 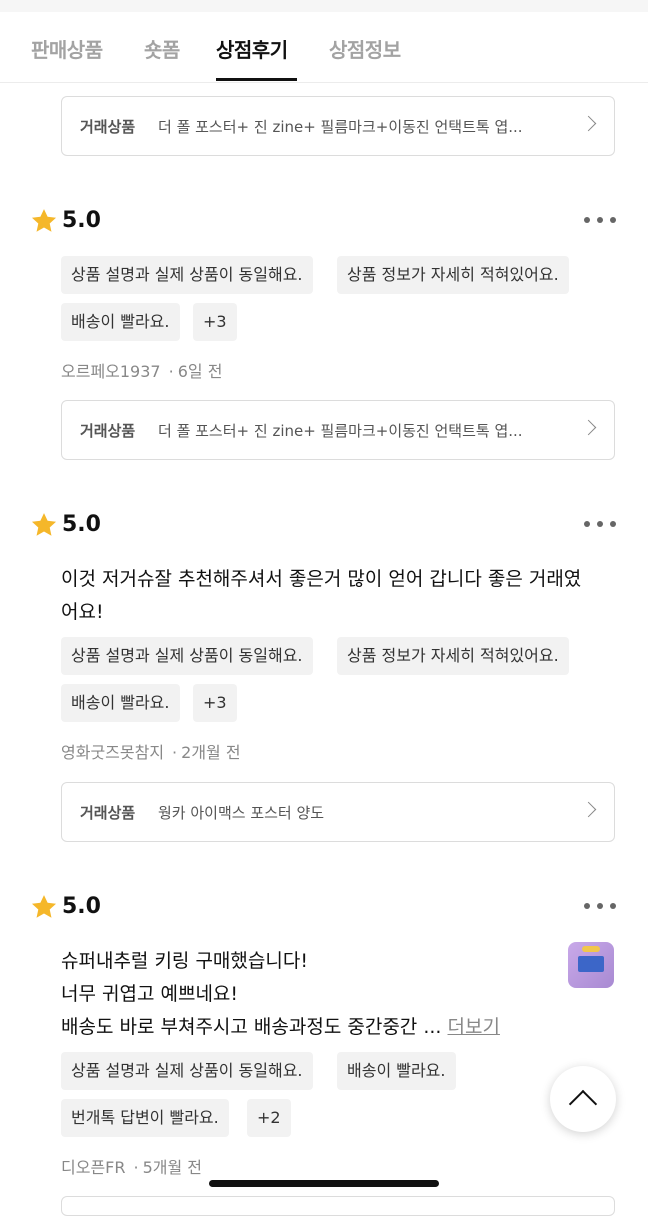 I want to click on review-meta: 디오픈FR · 5개월 전, so click(x=131, y=1166).